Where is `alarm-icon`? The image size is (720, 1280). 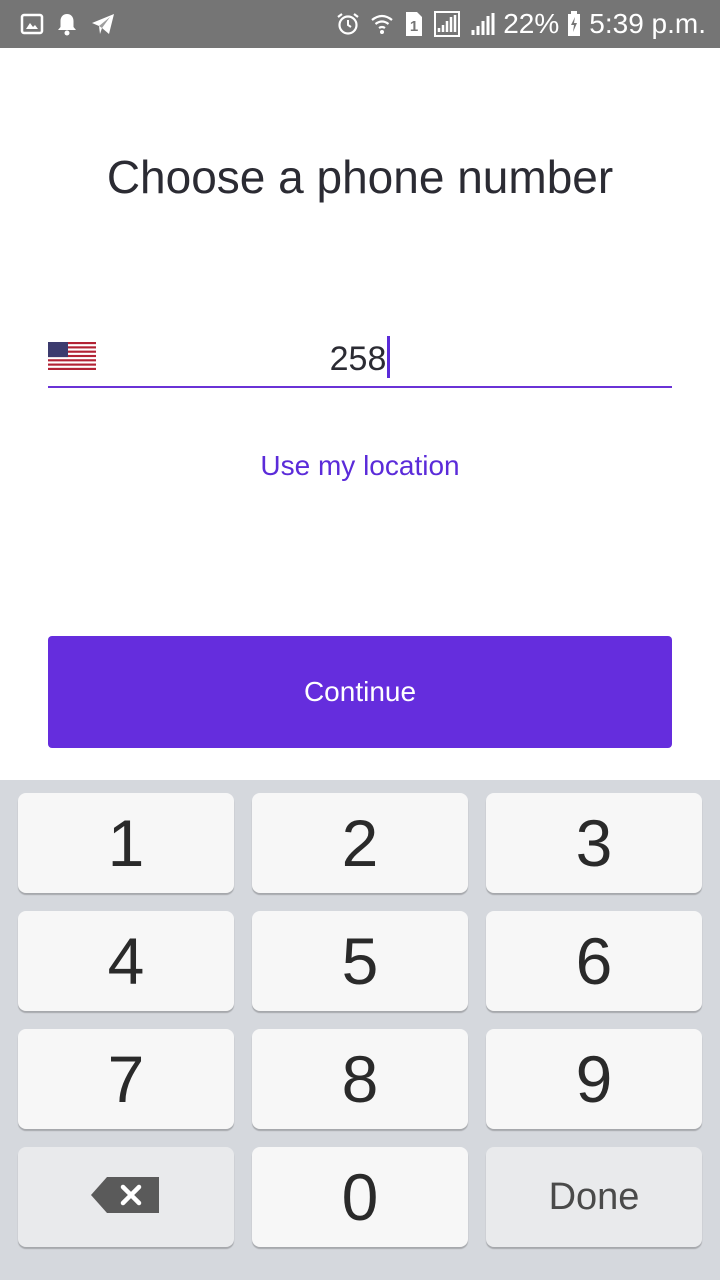
alarm-icon is located at coordinates (348, 24).